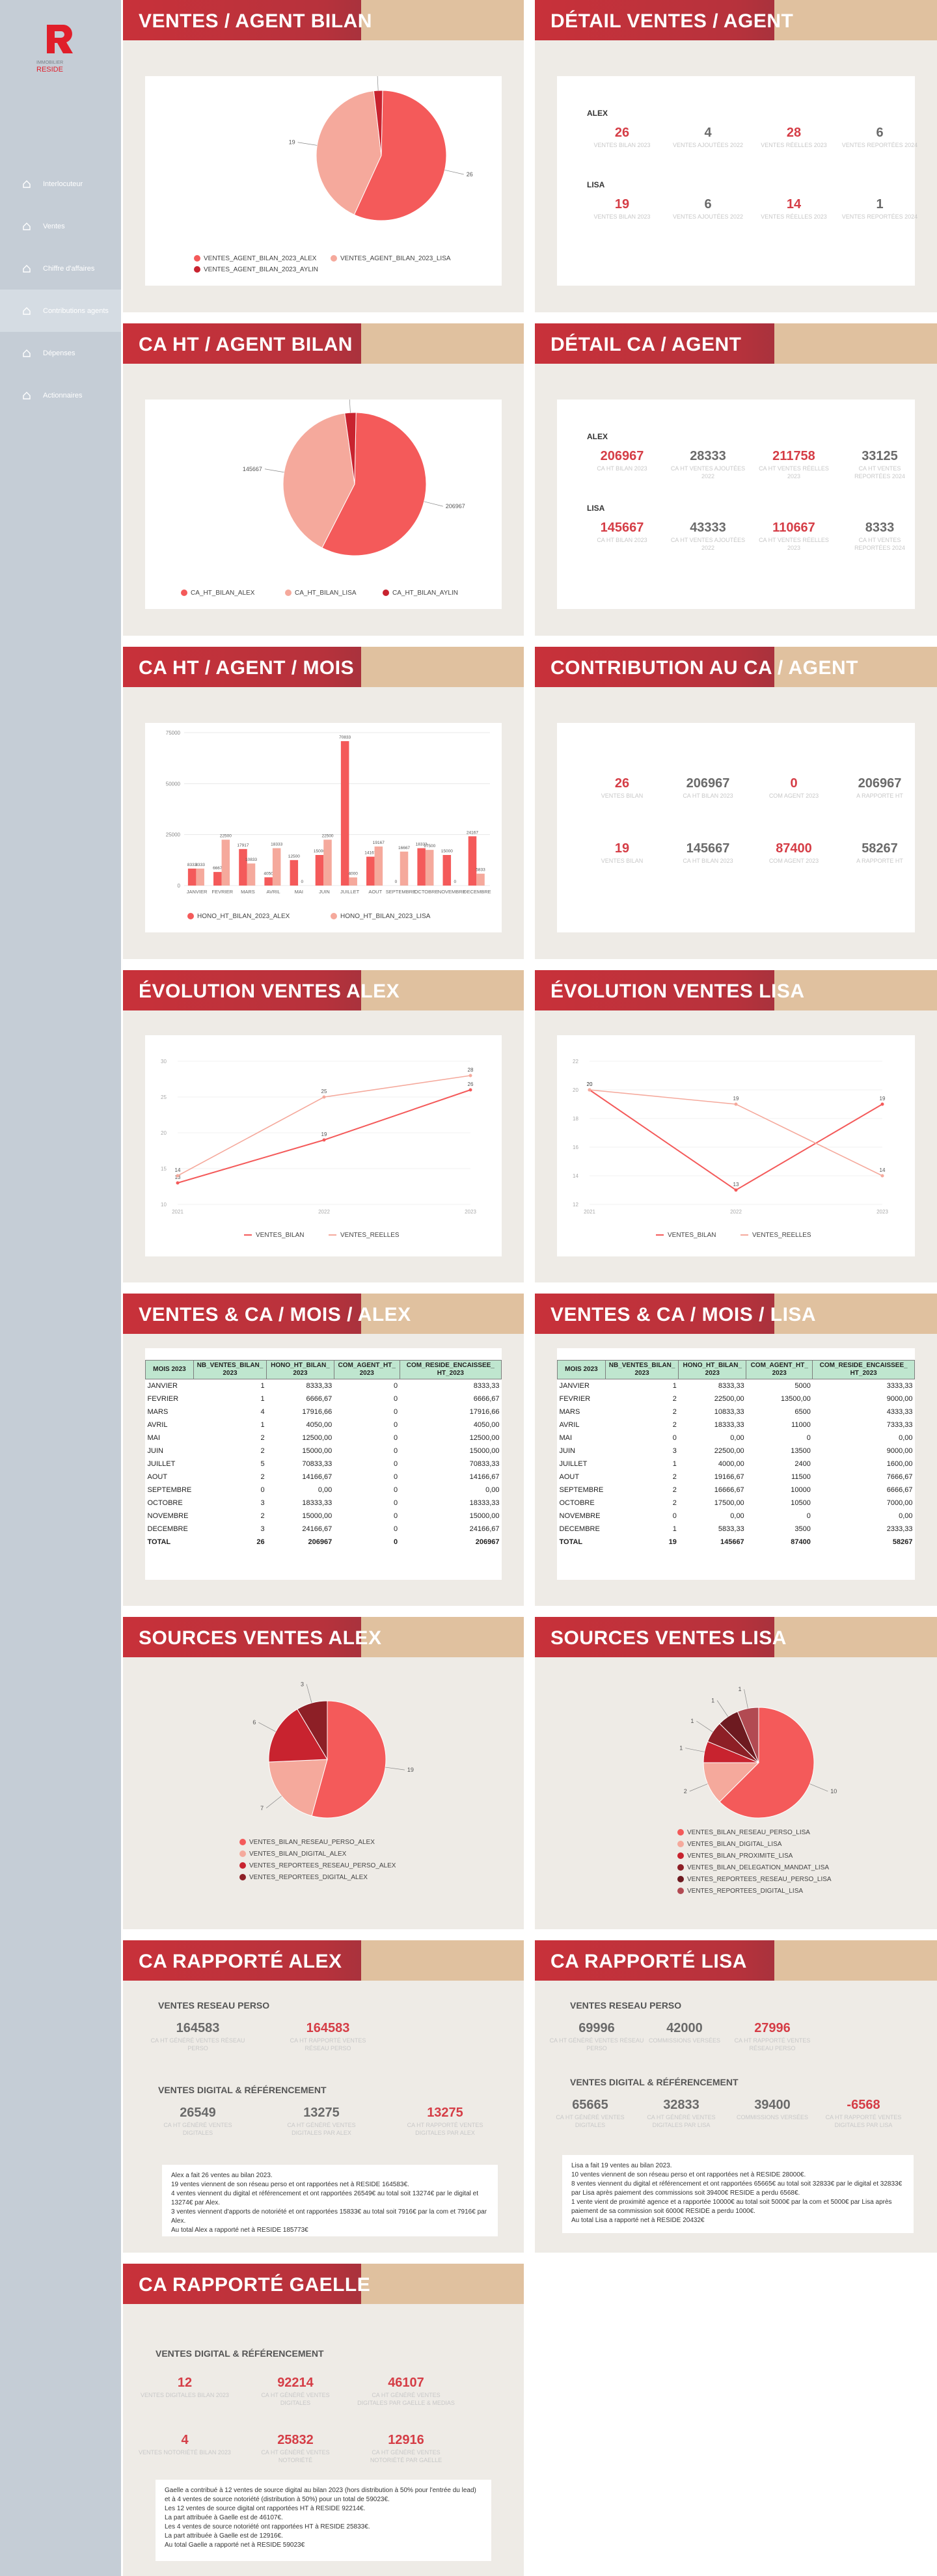 The width and height of the screenshot is (937, 2576). Describe the element at coordinates (484, 1529) in the screenshot. I see `table-cell: 24166,67` at that location.